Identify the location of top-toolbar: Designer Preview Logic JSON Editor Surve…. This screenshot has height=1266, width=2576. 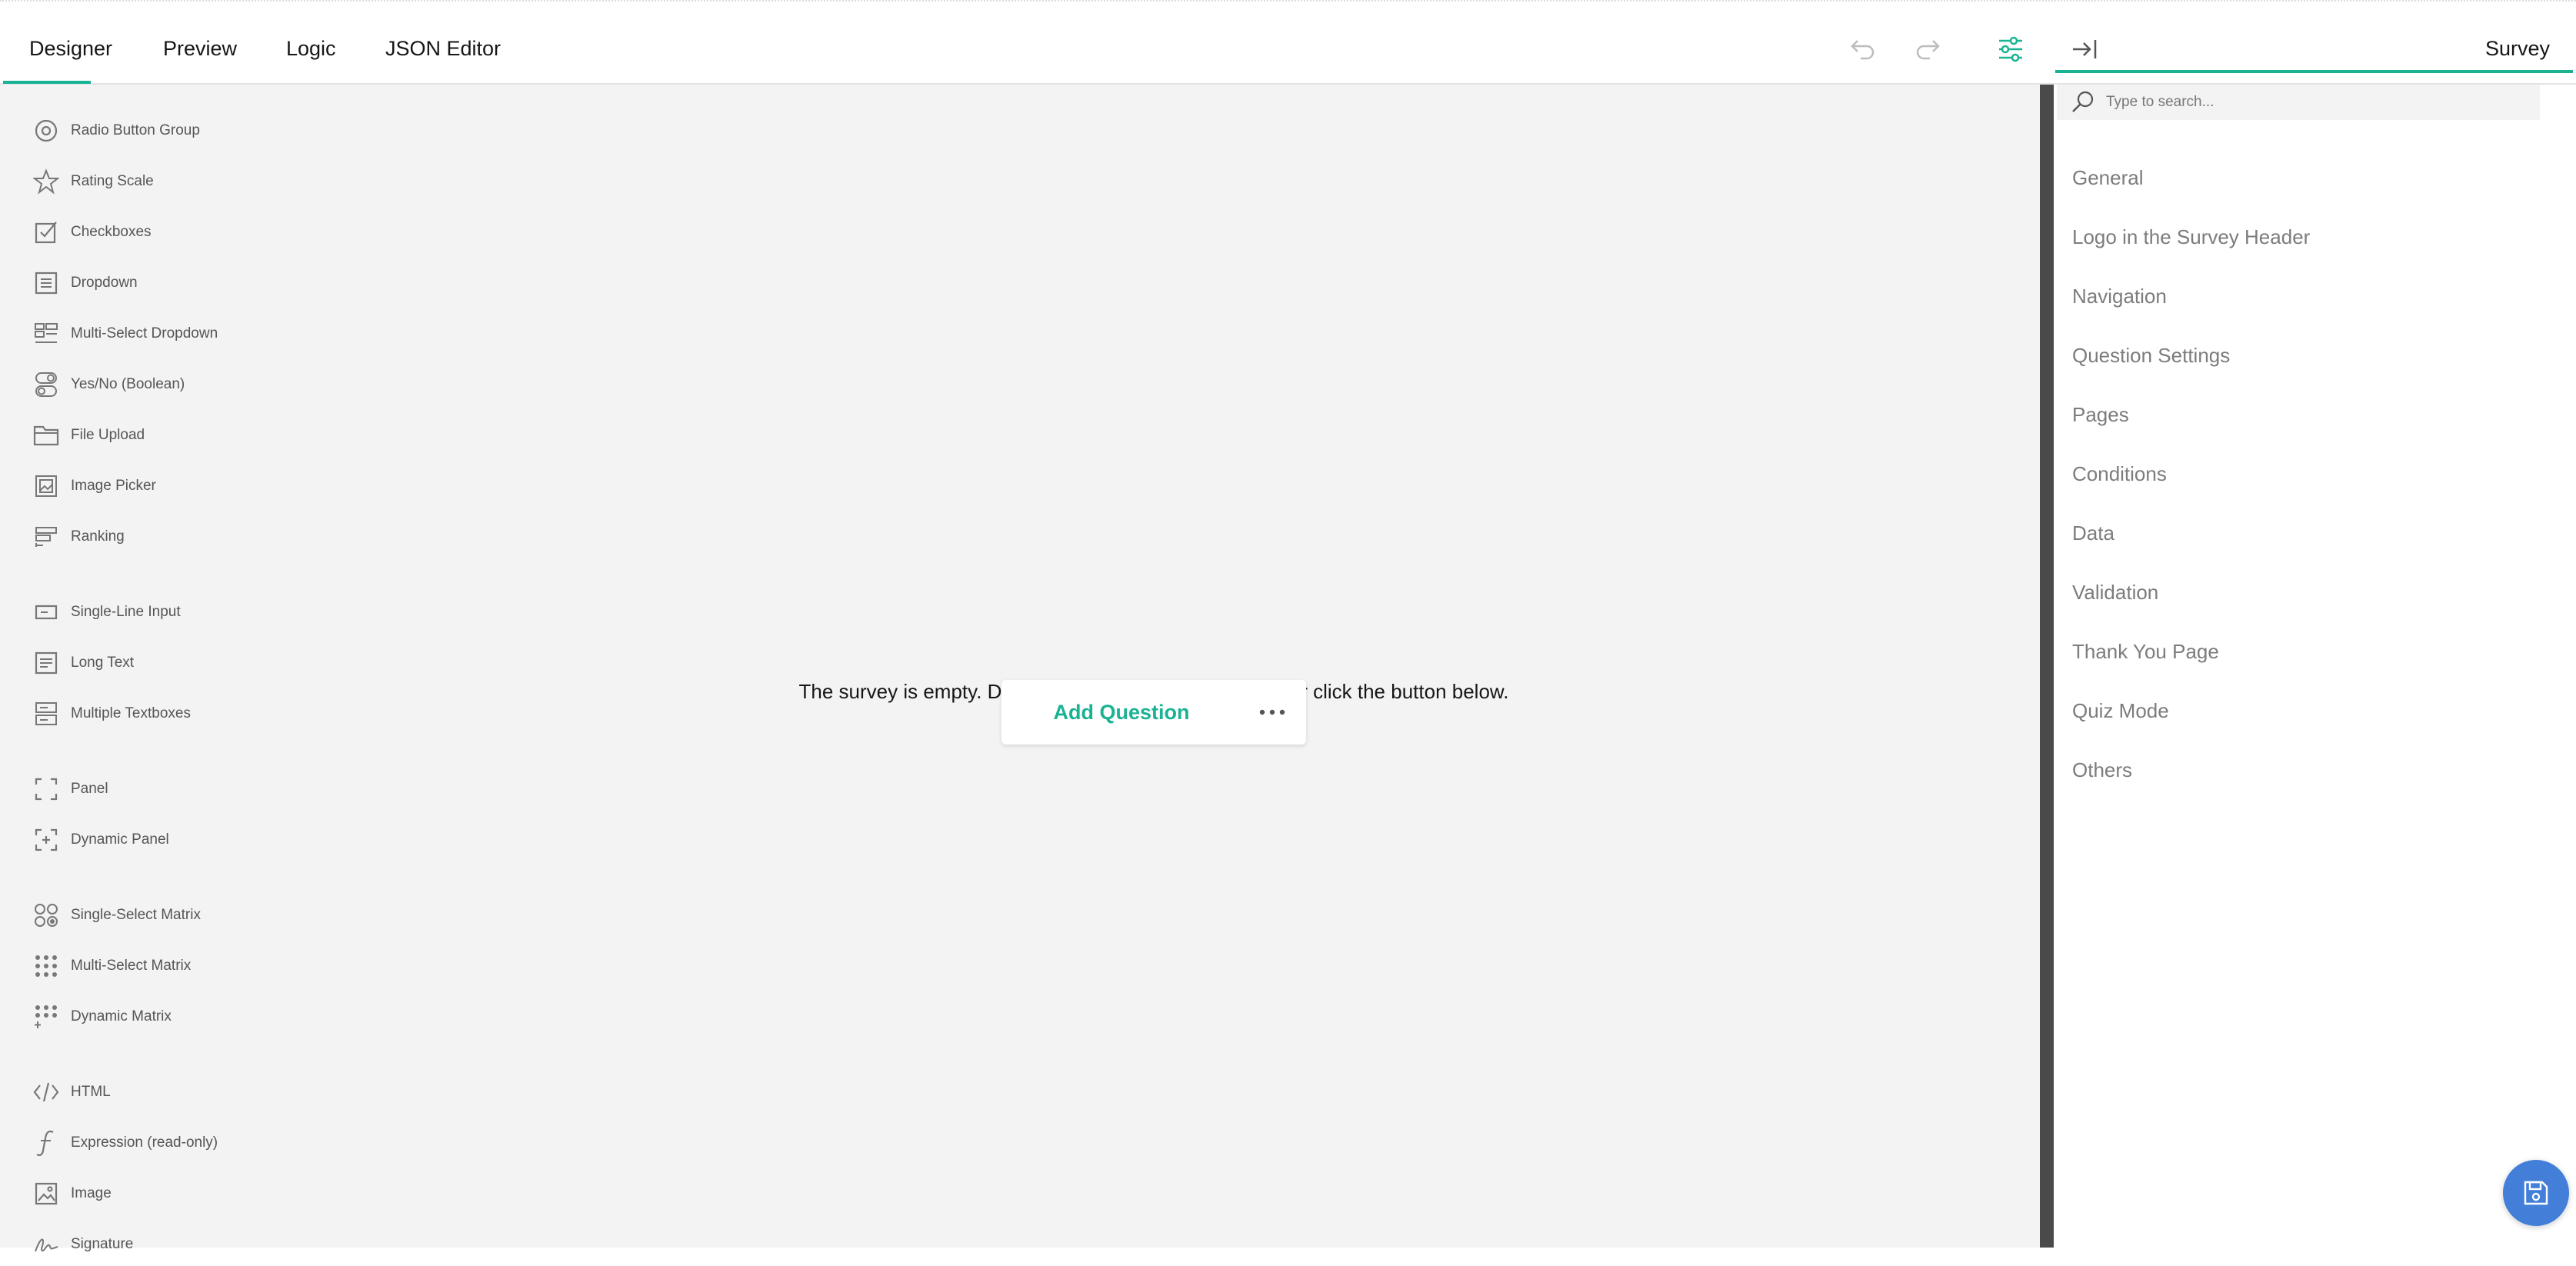
(1288, 48).